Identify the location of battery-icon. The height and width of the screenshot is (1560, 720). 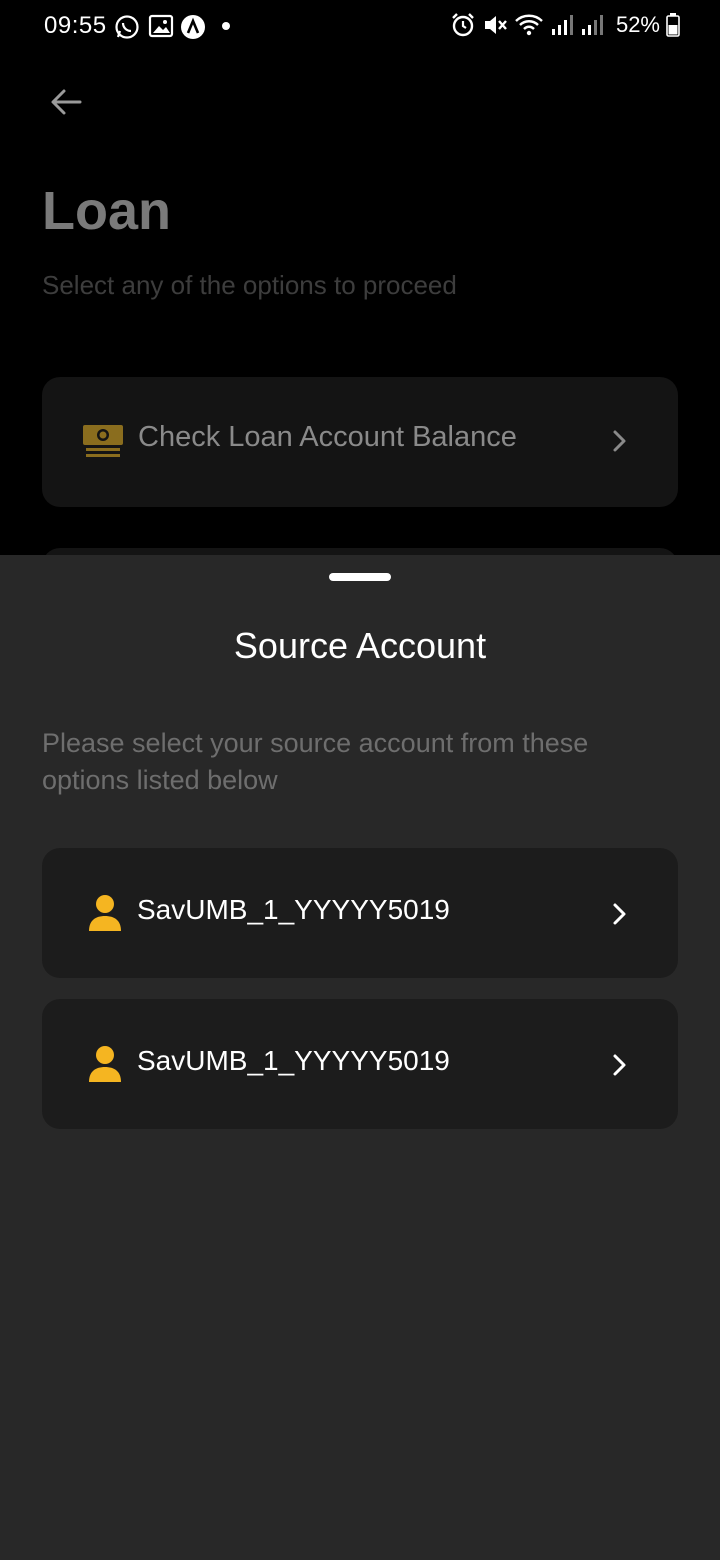
(673, 25).